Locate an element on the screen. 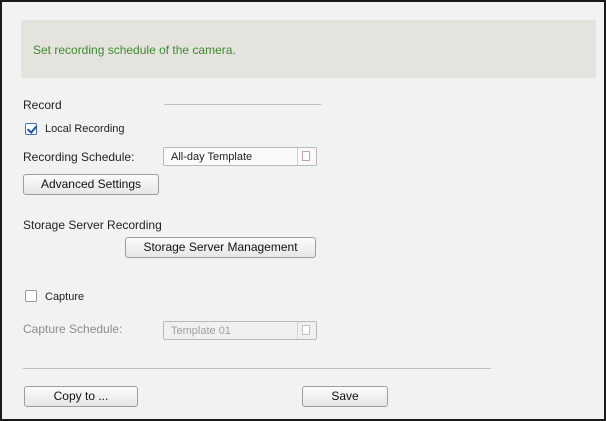  advanced-settings-button: Advanced Settings is located at coordinates (91, 184).